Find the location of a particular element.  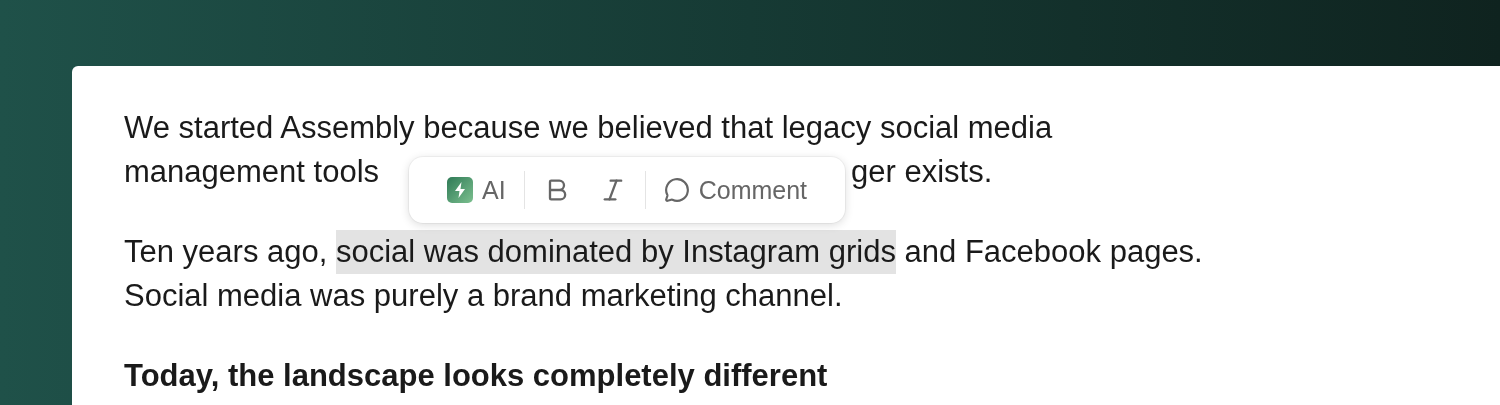

body-text: management tools is located at coordinates (252, 172).